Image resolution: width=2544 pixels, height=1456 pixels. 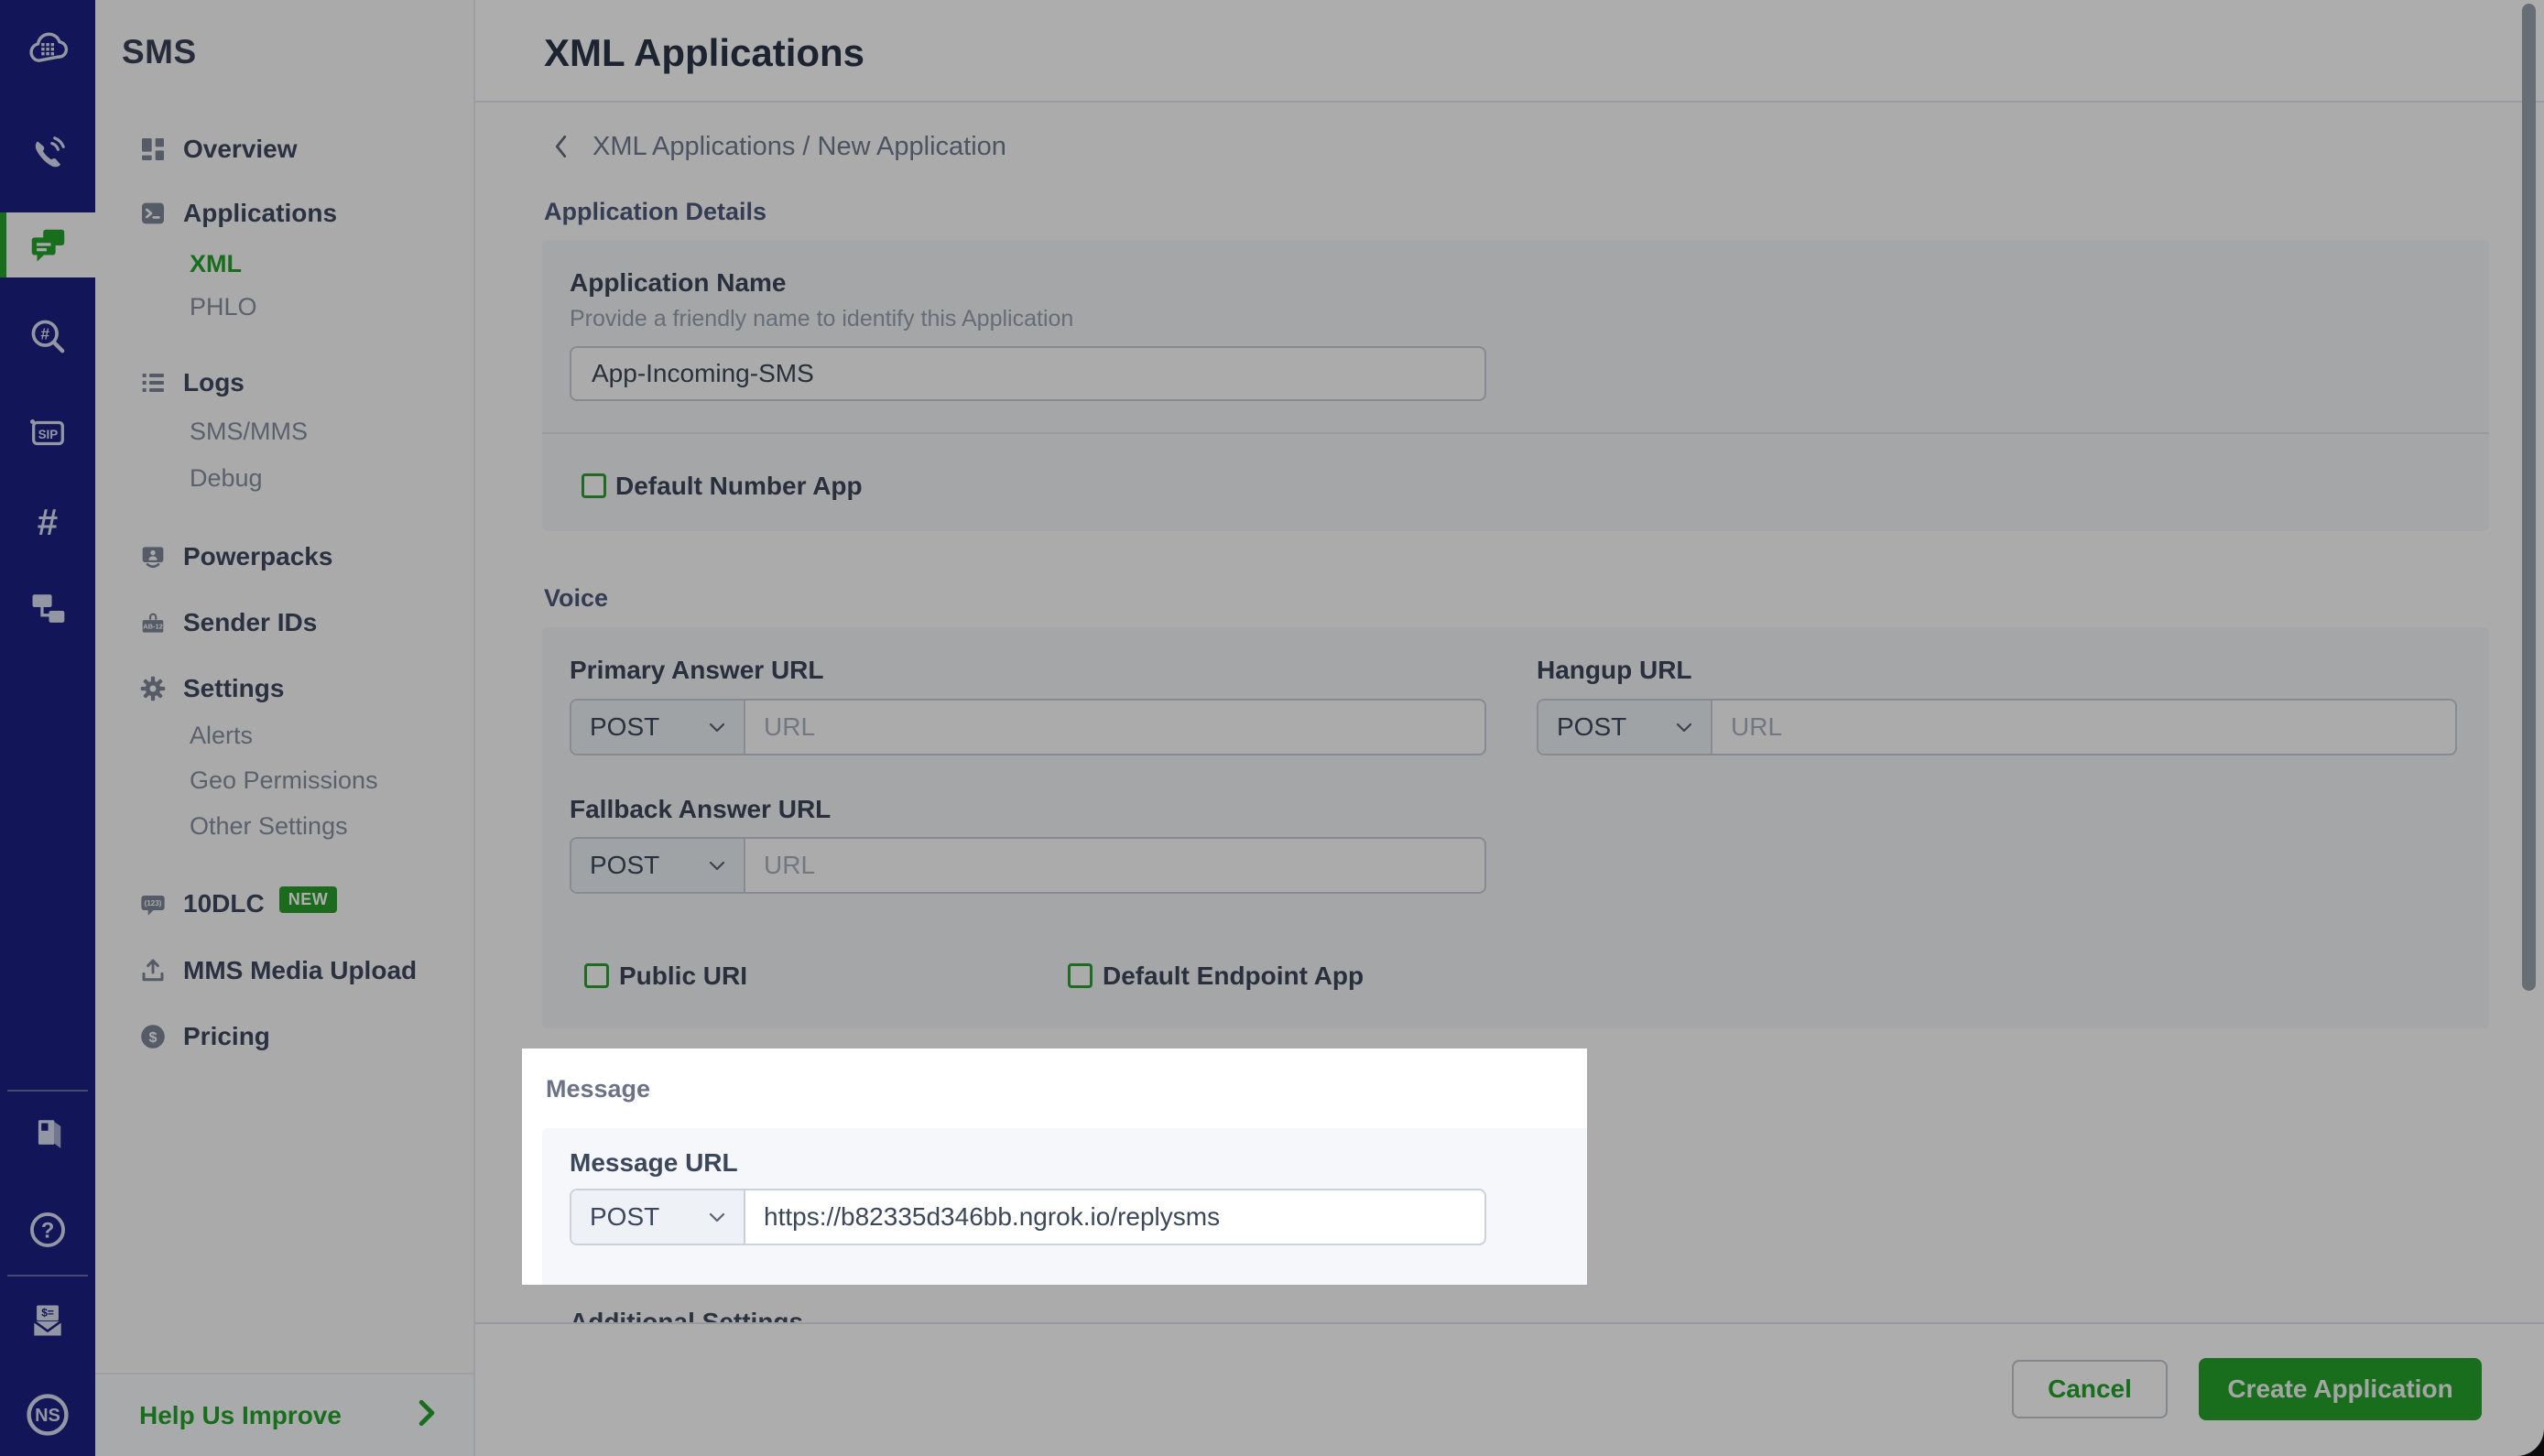 I want to click on message-section-spotlight: Message Message URL POST, so click(x=1054, y=1167).